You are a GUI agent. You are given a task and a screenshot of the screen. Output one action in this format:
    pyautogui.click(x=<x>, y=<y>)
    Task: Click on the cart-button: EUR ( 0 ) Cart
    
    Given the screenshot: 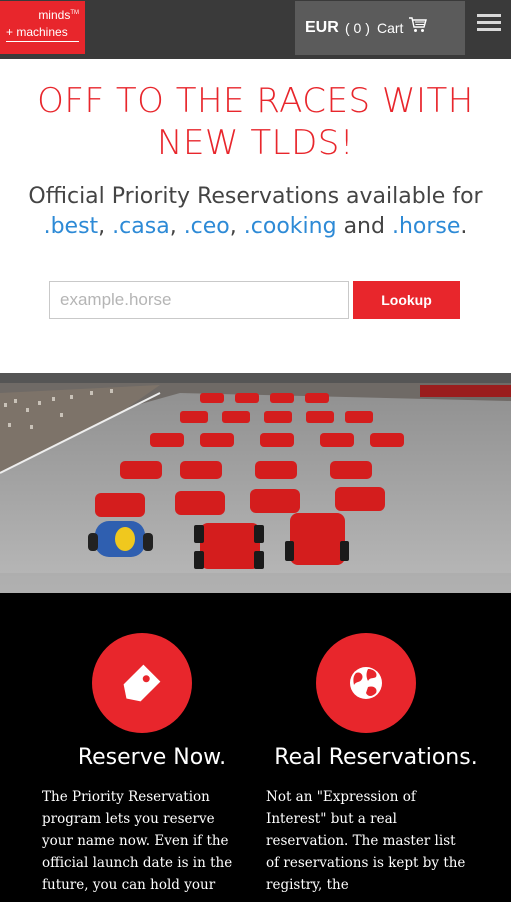 What is the action you would take?
    pyautogui.click(x=380, y=28)
    